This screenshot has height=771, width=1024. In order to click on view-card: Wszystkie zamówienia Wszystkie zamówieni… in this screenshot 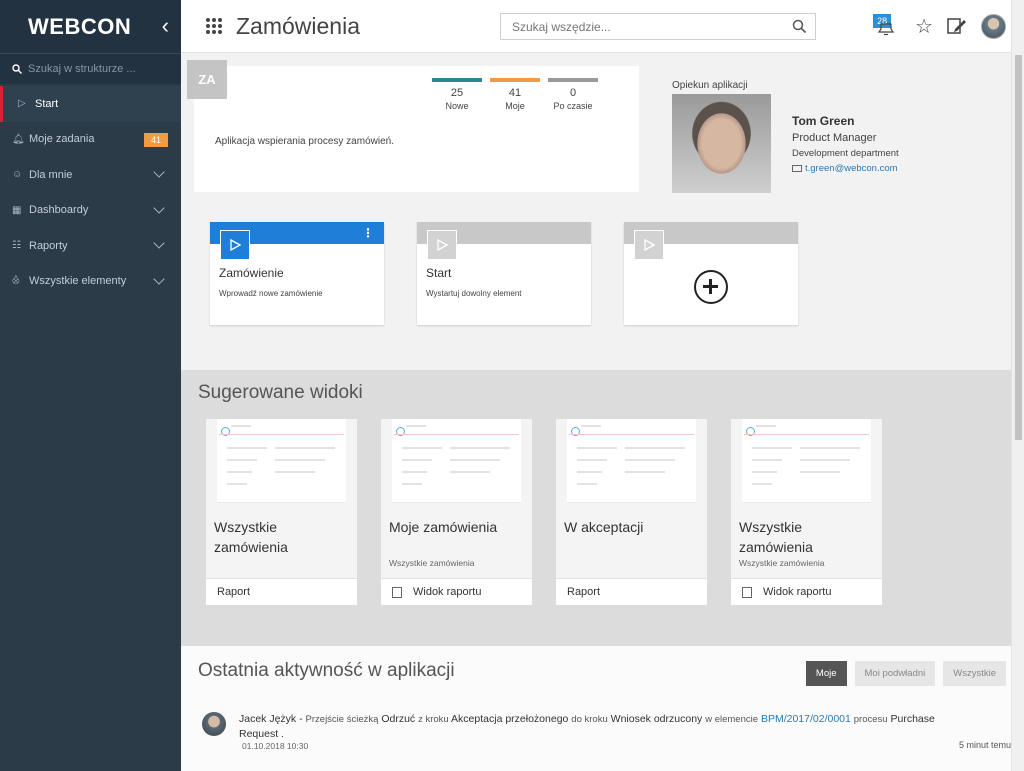, I will do `click(806, 512)`.